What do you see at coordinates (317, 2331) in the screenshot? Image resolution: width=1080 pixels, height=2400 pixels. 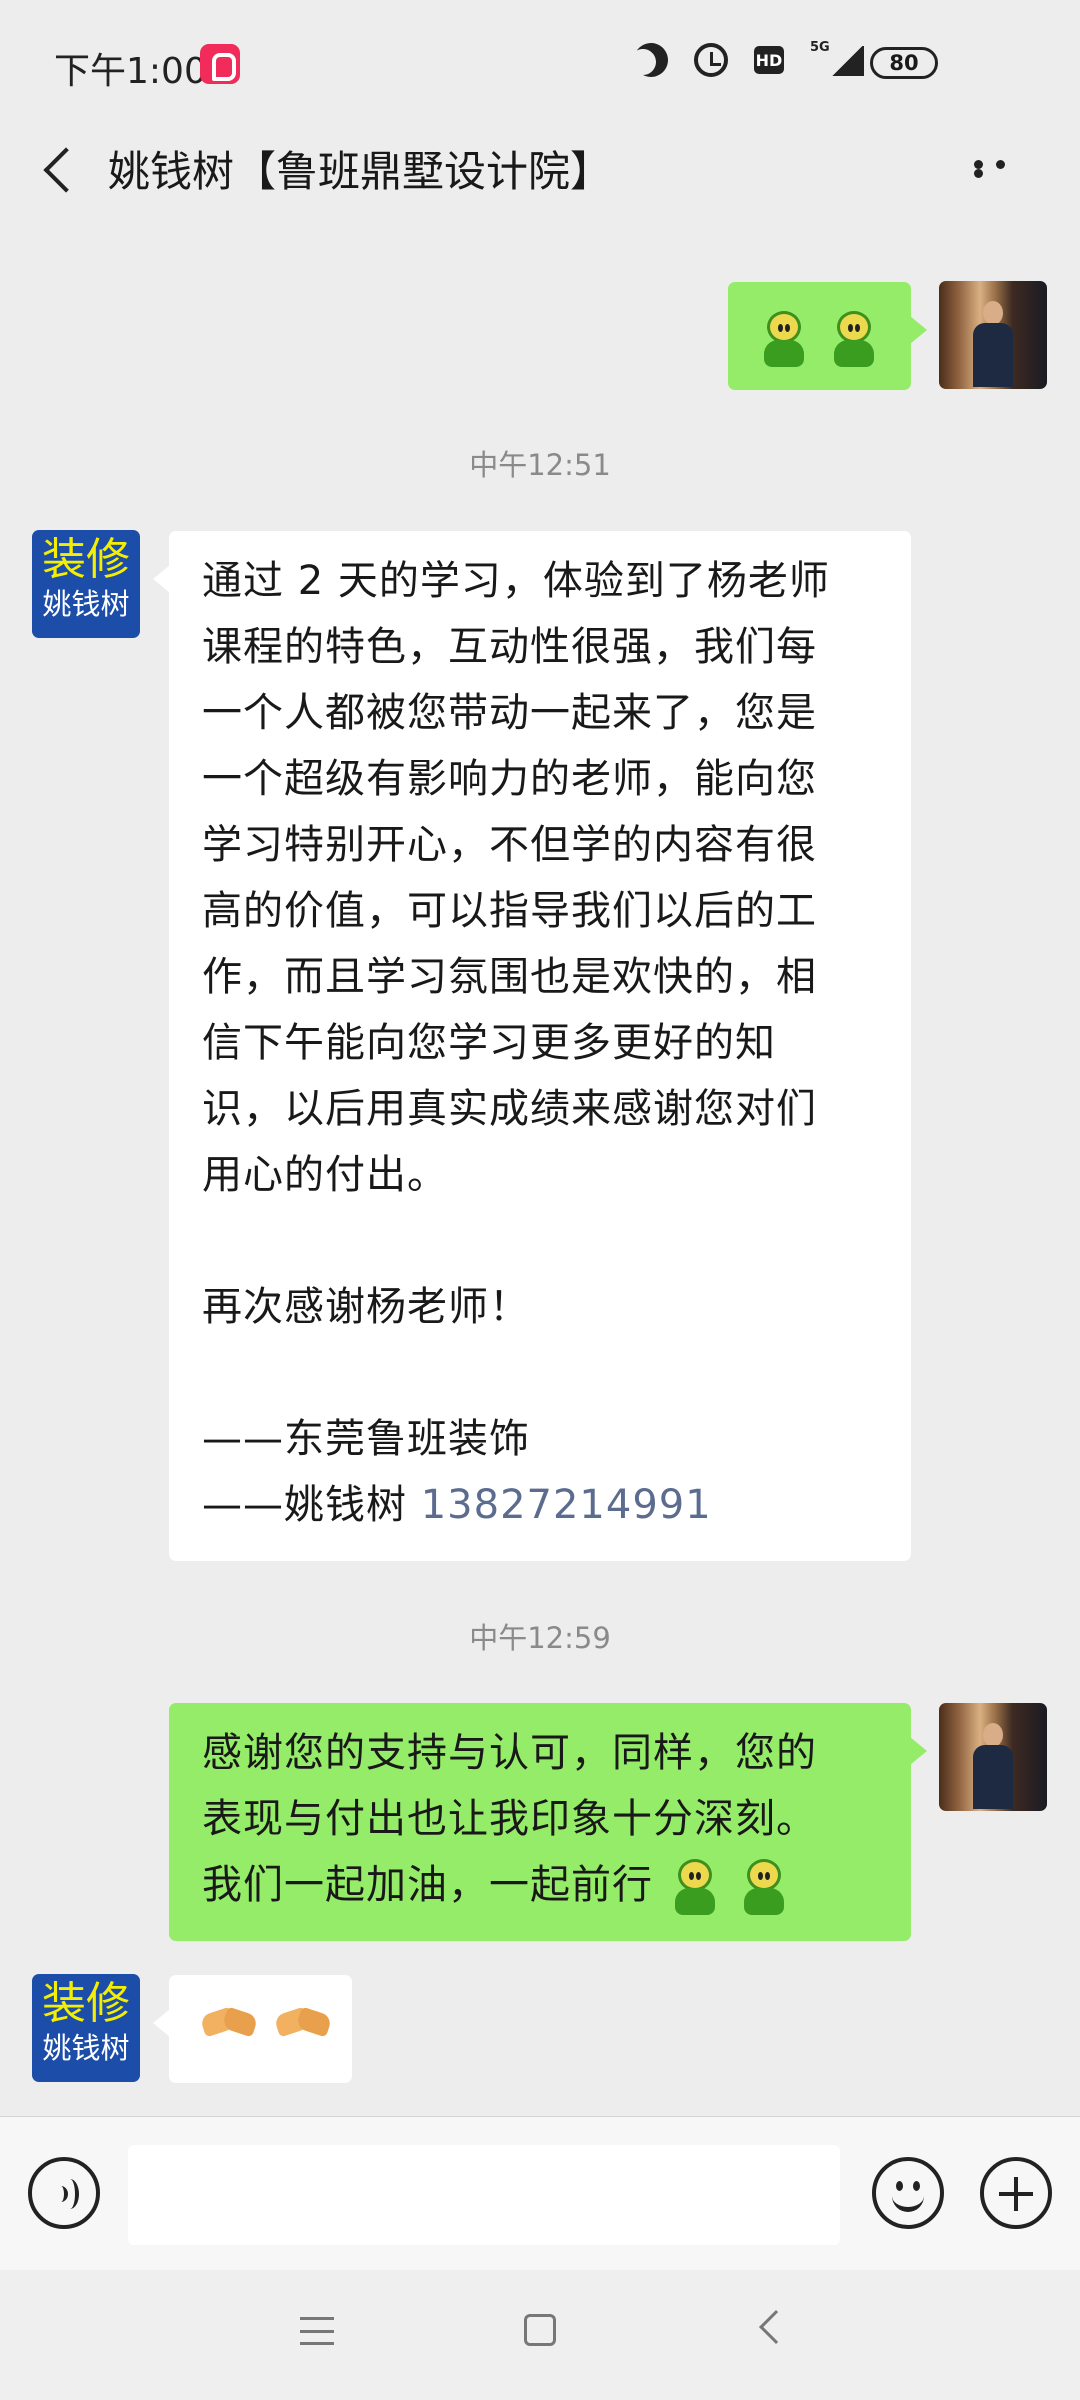 I see `menu-icon` at bounding box center [317, 2331].